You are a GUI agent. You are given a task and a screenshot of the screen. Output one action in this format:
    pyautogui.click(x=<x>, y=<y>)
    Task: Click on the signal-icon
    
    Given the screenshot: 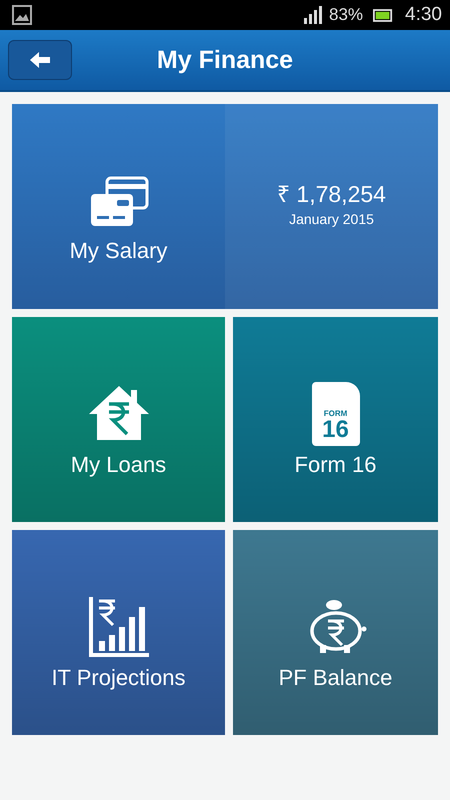 What is the action you would take?
    pyautogui.click(x=312, y=15)
    